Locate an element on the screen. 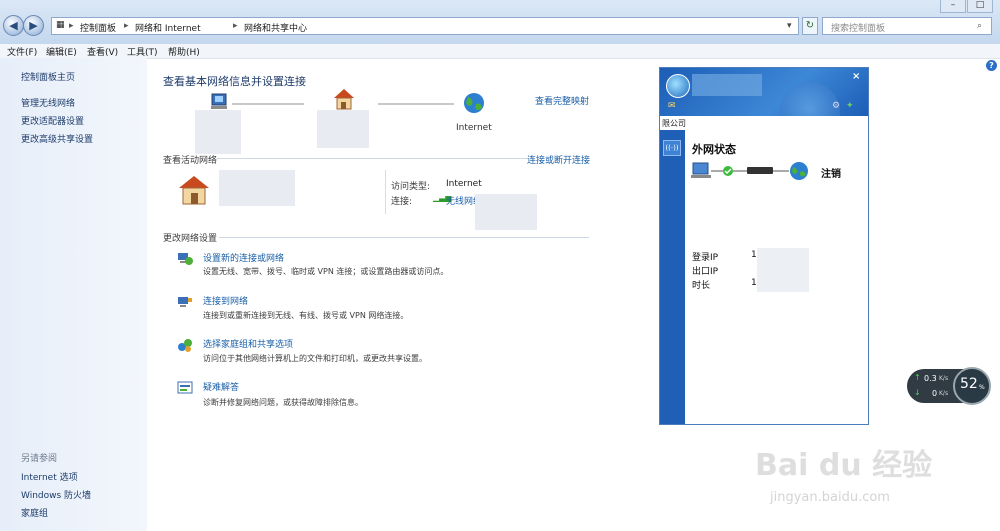  active-networks-heading: 查看活动网络 is located at coordinates (190, 161).